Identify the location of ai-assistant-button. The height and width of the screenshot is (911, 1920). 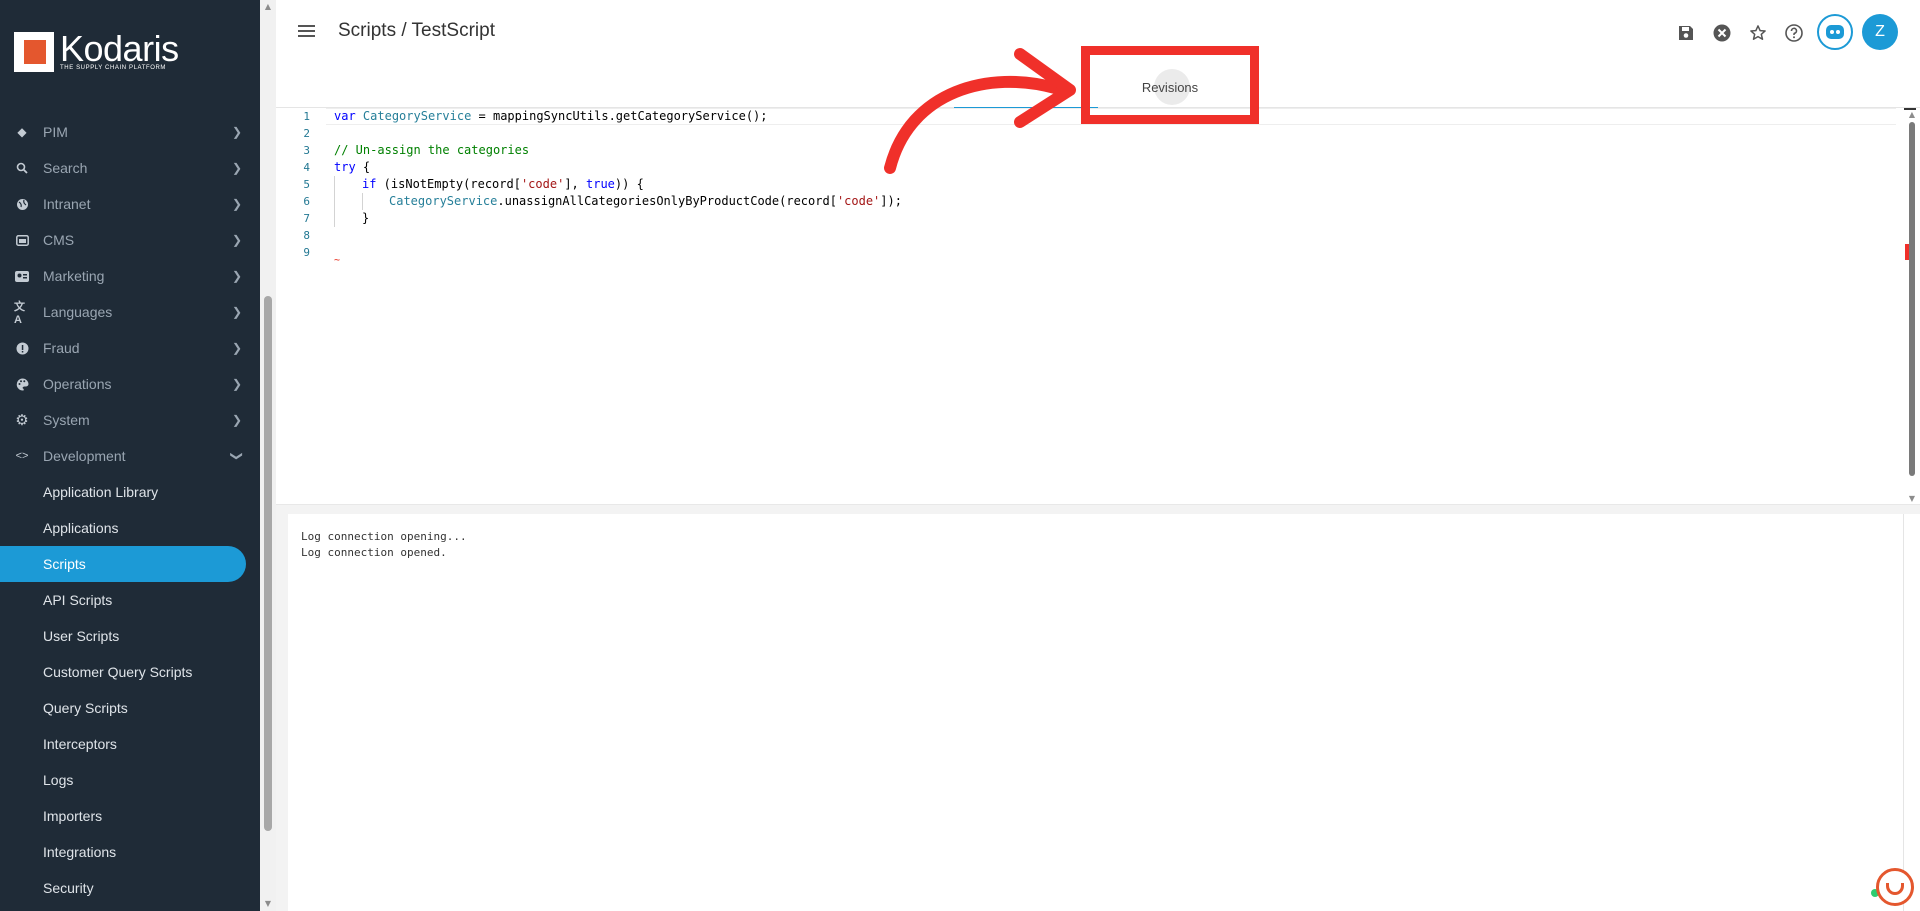
(1835, 32).